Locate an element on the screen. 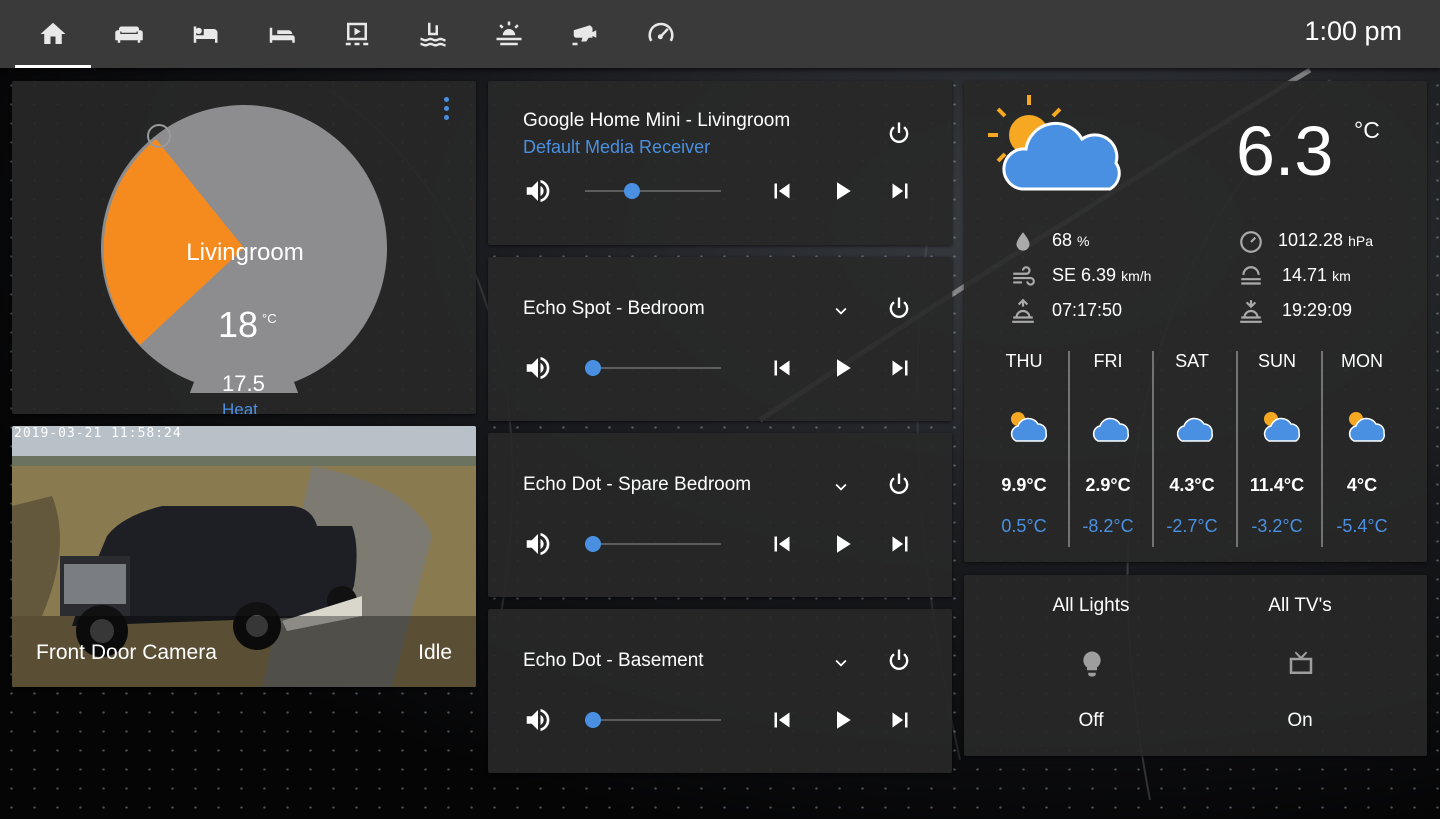 The image size is (1440, 819). media-player-card: Echo Dot - Basement is located at coordinates (720, 691).